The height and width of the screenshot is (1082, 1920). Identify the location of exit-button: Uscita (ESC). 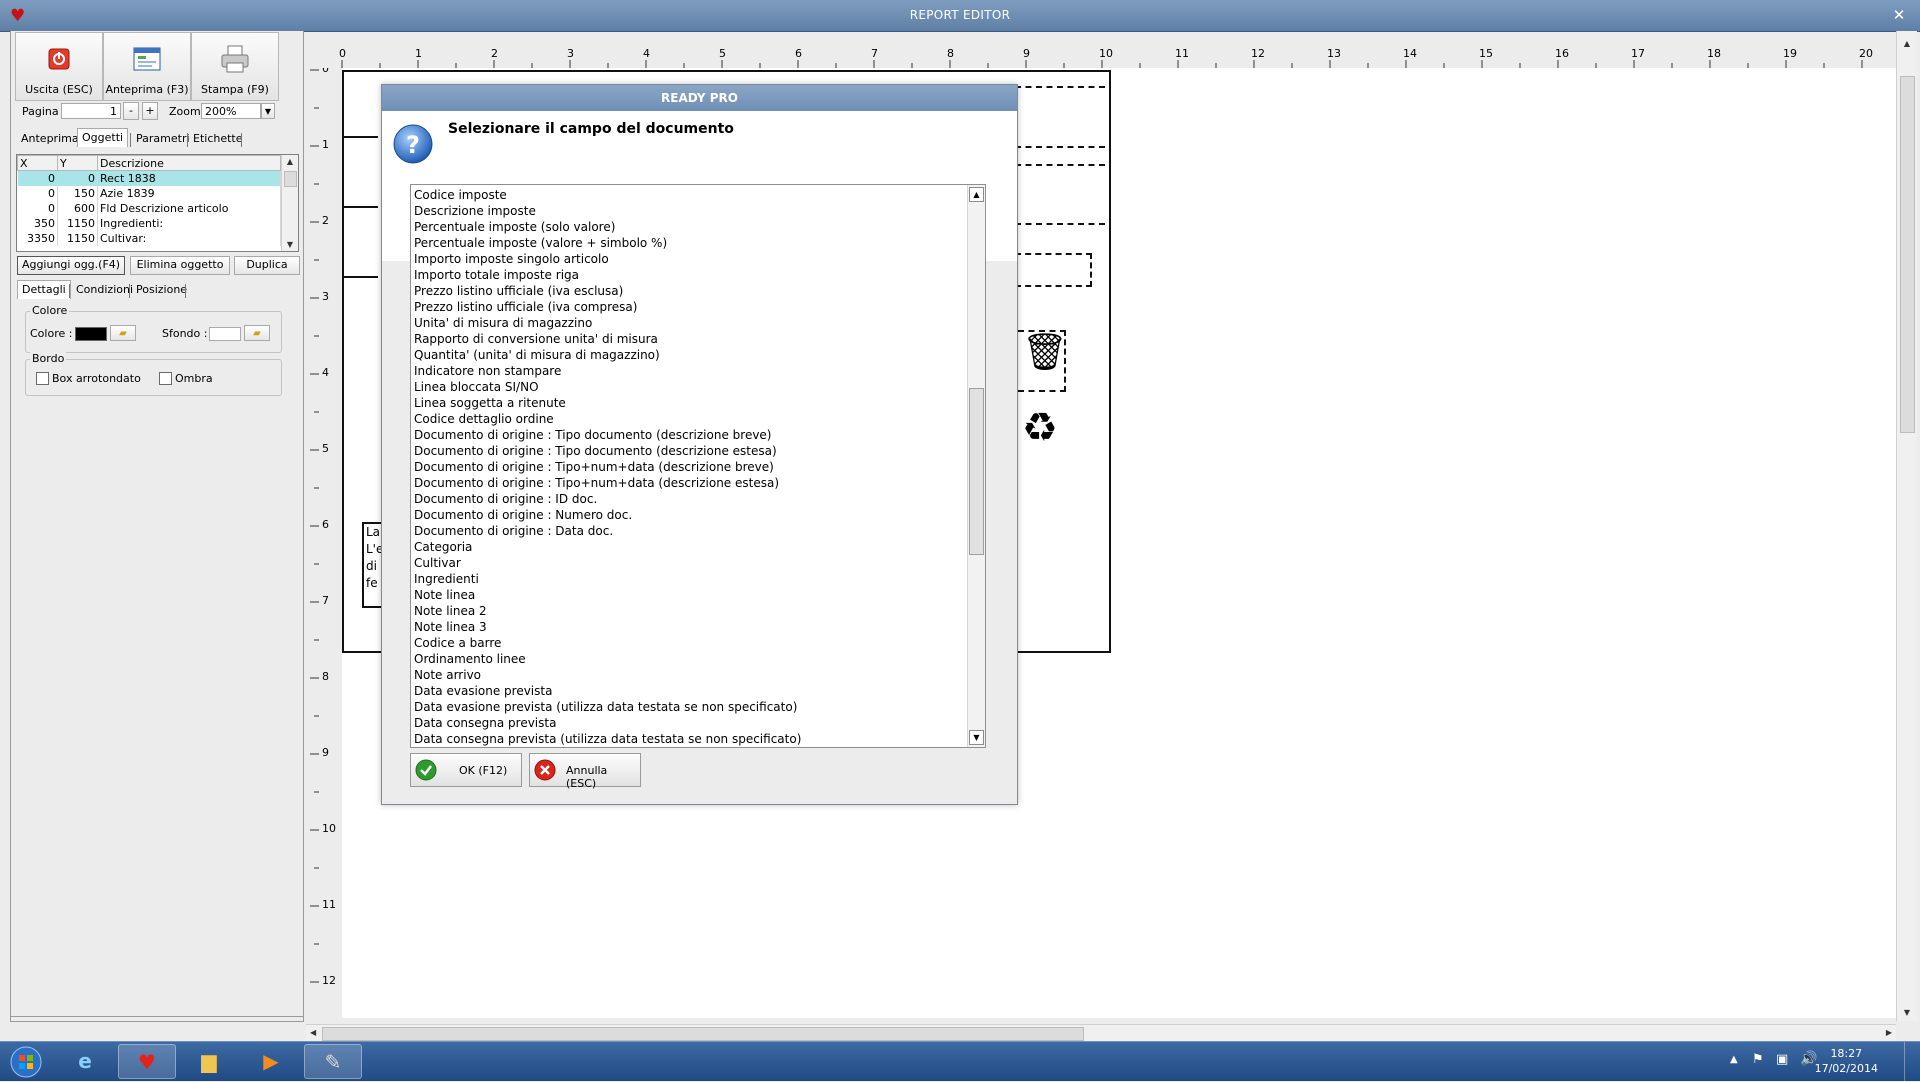
(59, 66).